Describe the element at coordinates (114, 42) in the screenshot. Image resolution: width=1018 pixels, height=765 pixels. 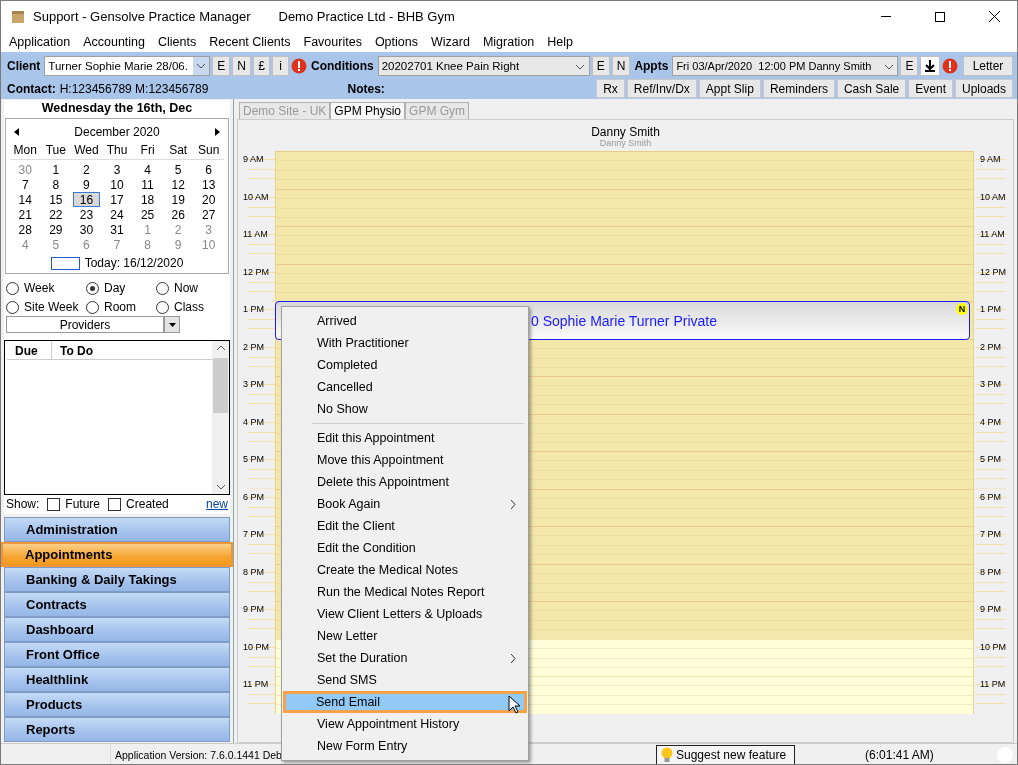
I see `menu-item: Accounting` at that location.